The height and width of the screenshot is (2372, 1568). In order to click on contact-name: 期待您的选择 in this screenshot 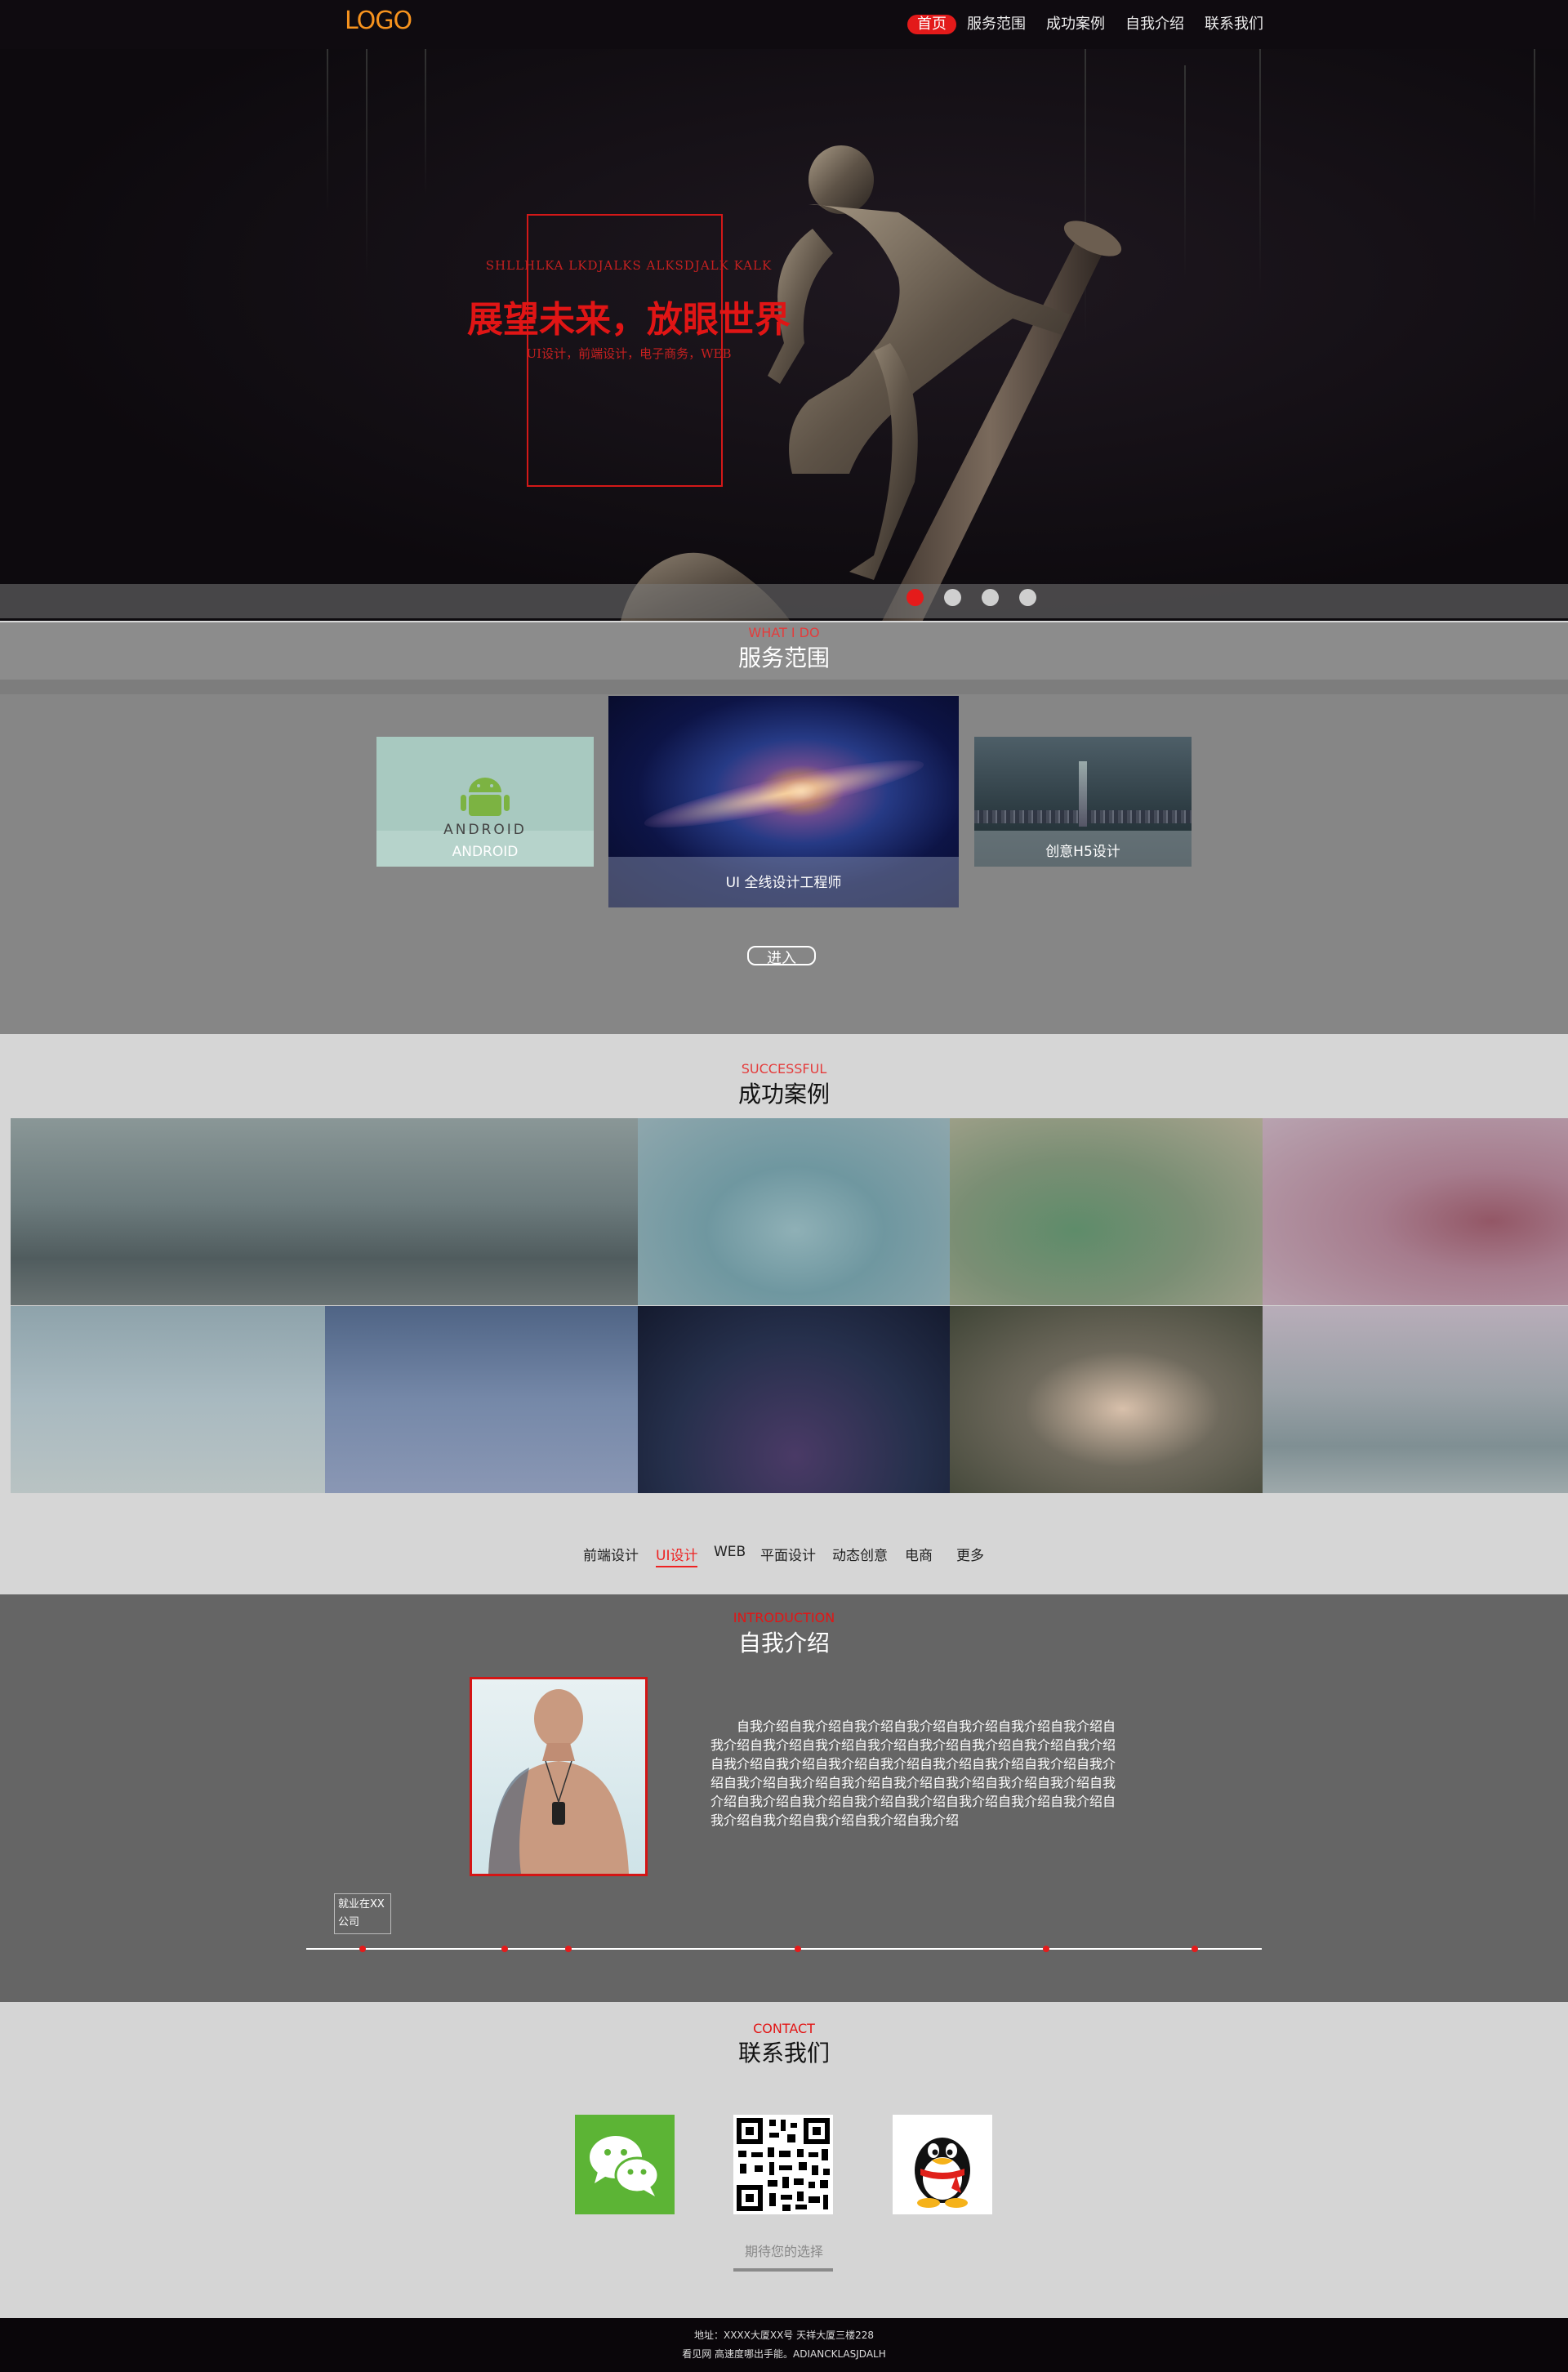, I will do `click(783, 2252)`.